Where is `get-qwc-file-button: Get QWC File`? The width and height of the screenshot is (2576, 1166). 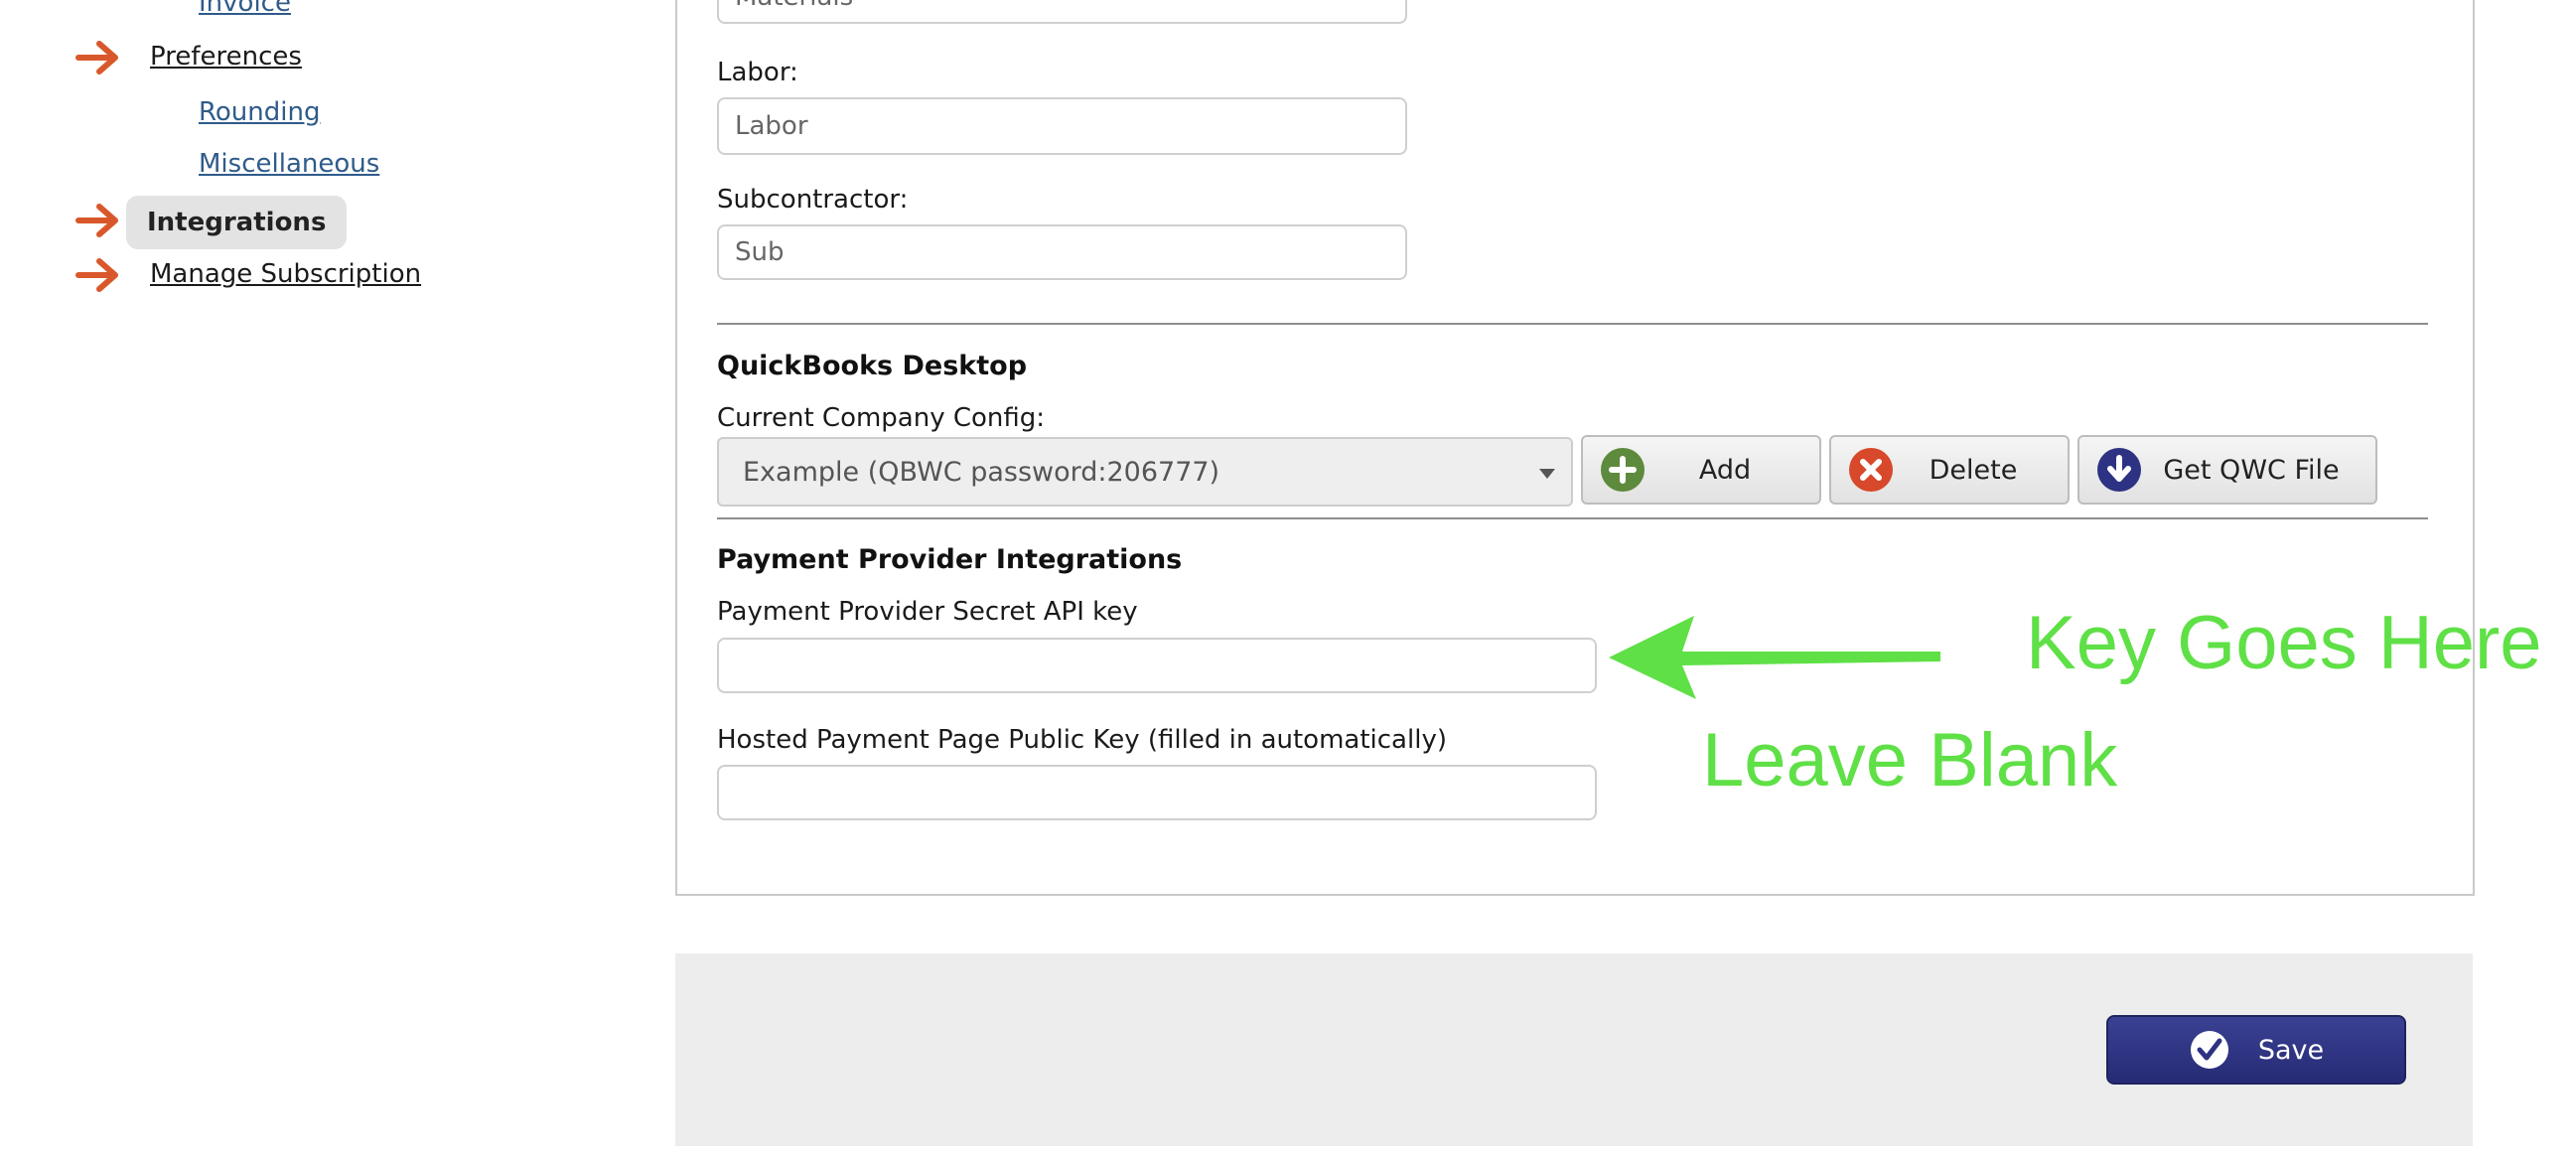
get-qwc-file-button: Get QWC File is located at coordinates (2227, 470).